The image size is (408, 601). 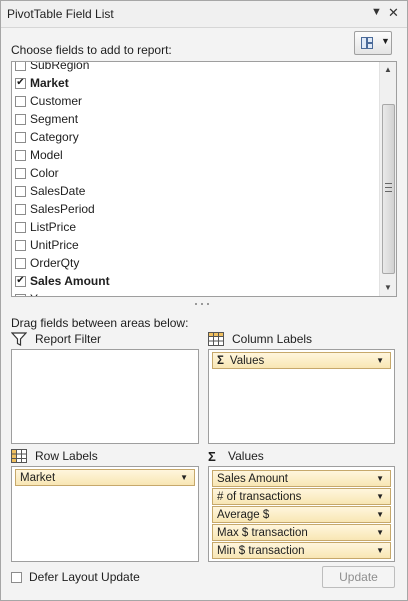 What do you see at coordinates (196, 293) in the screenshot?
I see `field-item: Years` at bounding box center [196, 293].